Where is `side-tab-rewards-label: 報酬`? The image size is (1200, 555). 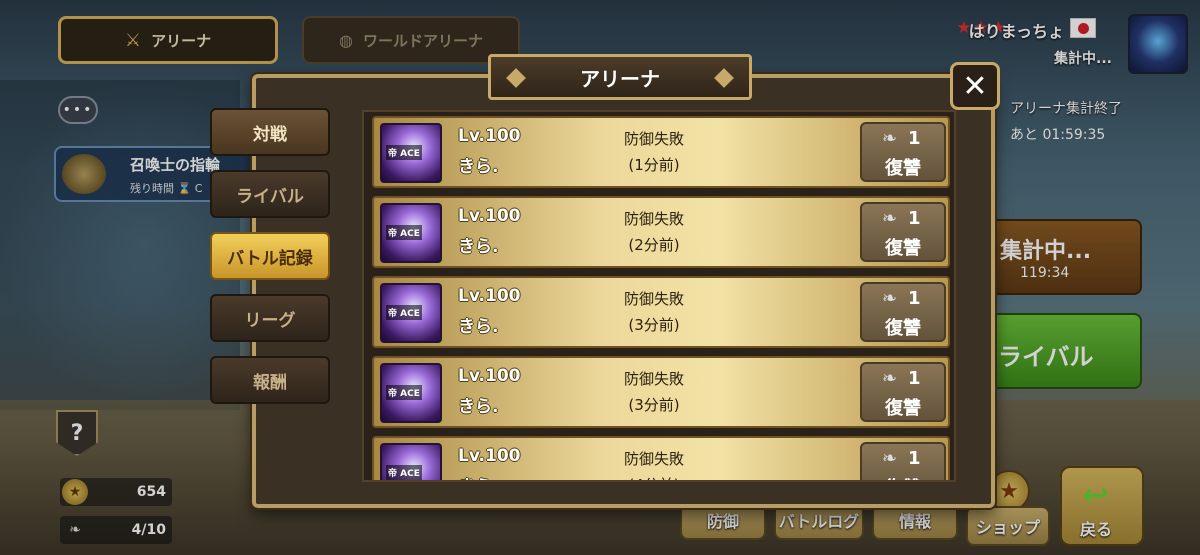 side-tab-rewards-label: 報酬 is located at coordinates (270, 382).